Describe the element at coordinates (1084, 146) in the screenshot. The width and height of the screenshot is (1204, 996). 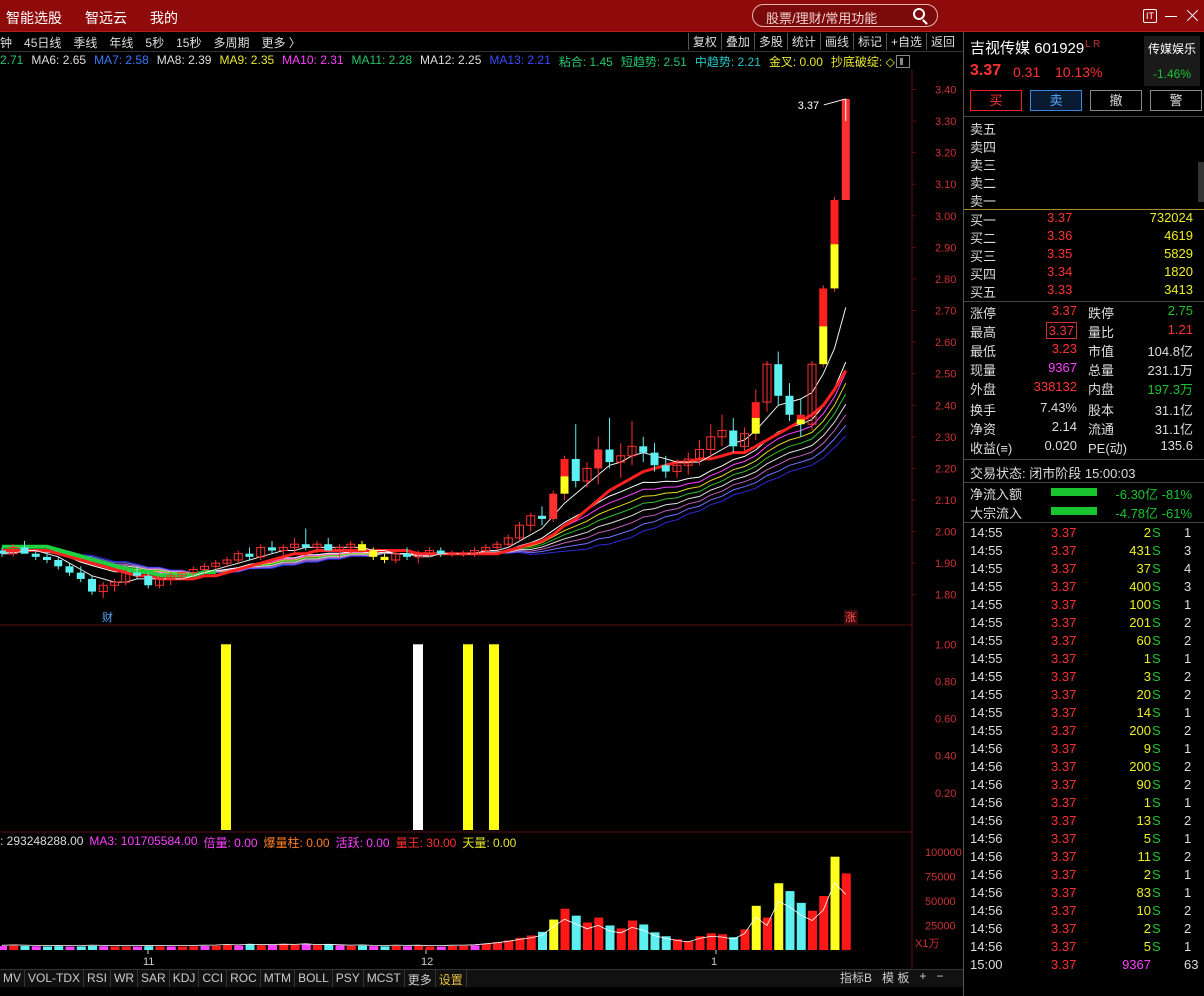
I see `order-book-row: 卖四` at that location.